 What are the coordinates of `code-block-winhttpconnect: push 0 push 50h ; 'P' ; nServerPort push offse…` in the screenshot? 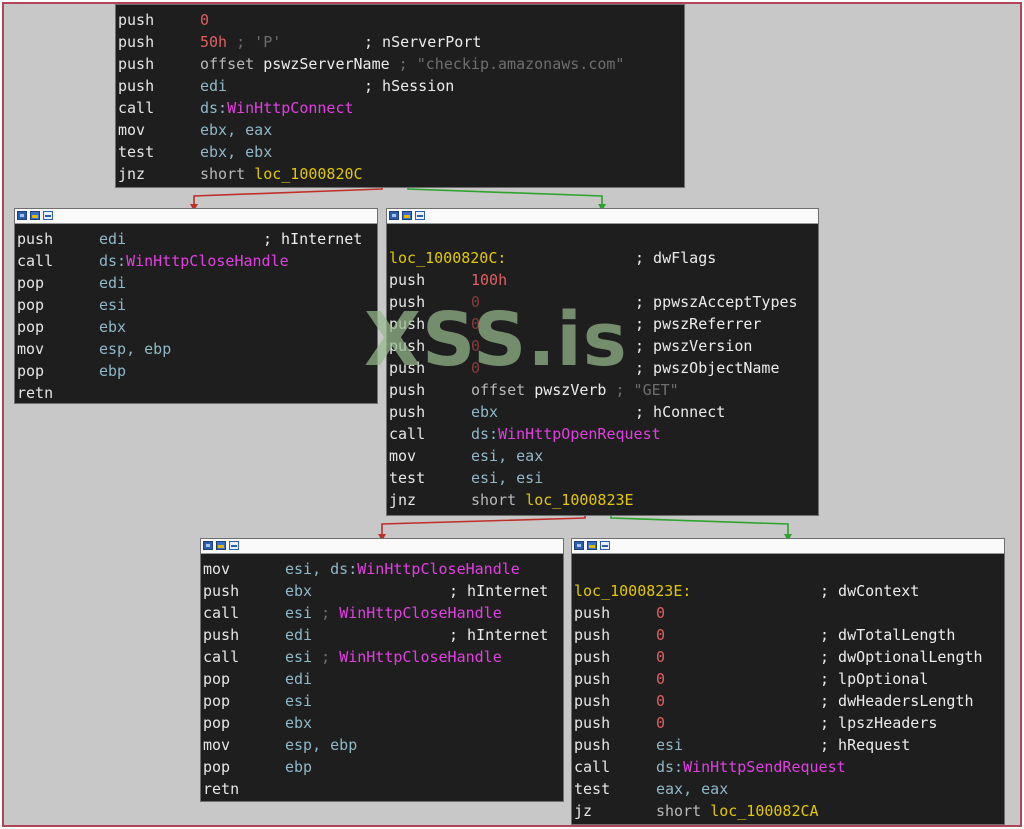 It's located at (400, 96).